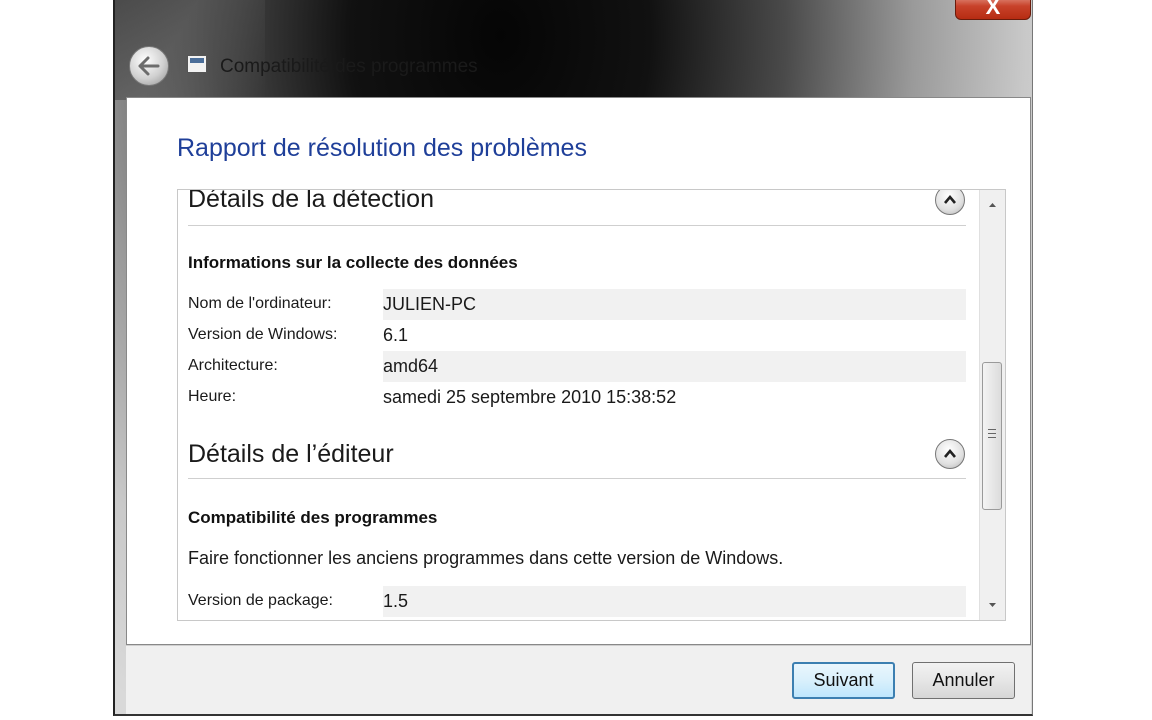  Describe the element at coordinates (212, 396) in the screenshot. I see `detail-label: Heure:` at that location.